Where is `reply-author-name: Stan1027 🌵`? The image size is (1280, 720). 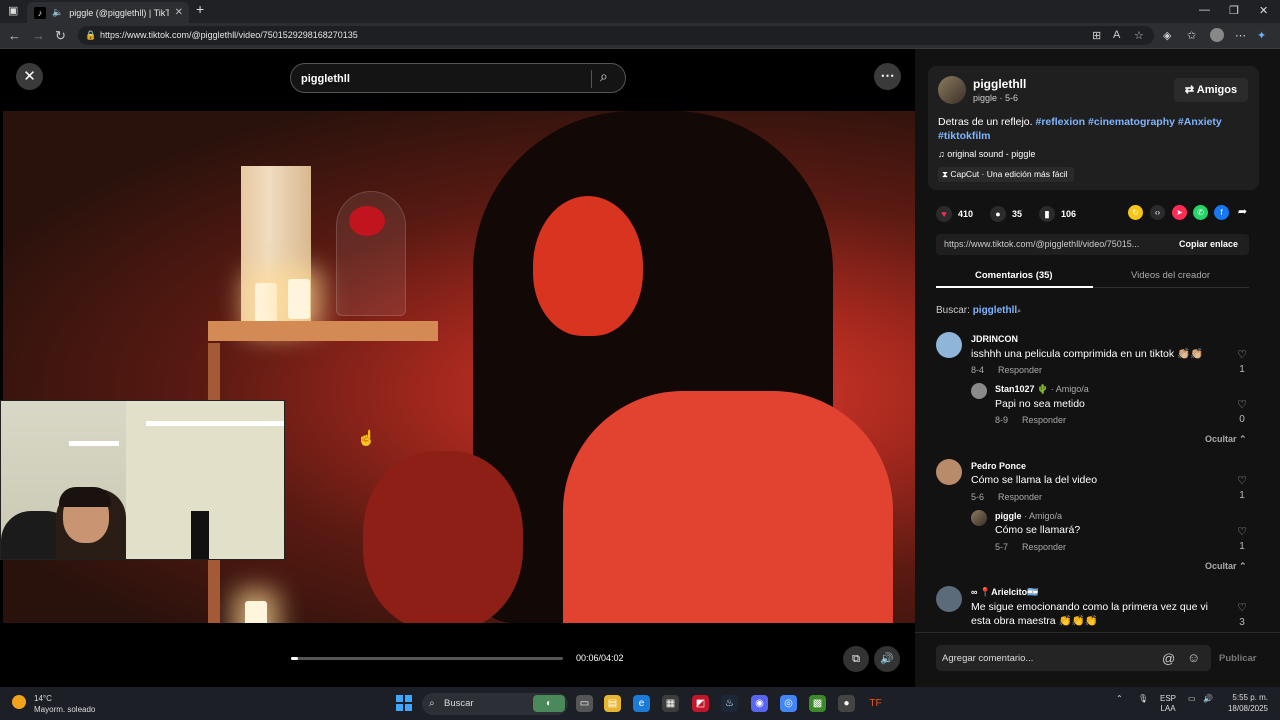
reply-author-name: Stan1027 🌵 is located at coordinates (1022, 389).